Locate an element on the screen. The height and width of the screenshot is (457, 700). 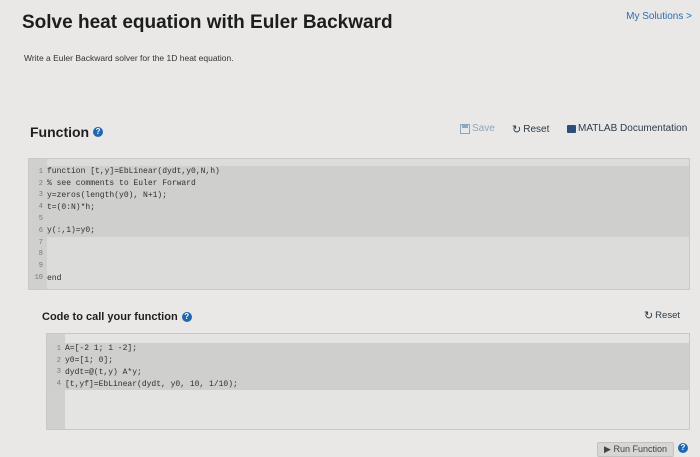
code-line: 4 t=(0:N)*h; is located at coordinates (359, 207).